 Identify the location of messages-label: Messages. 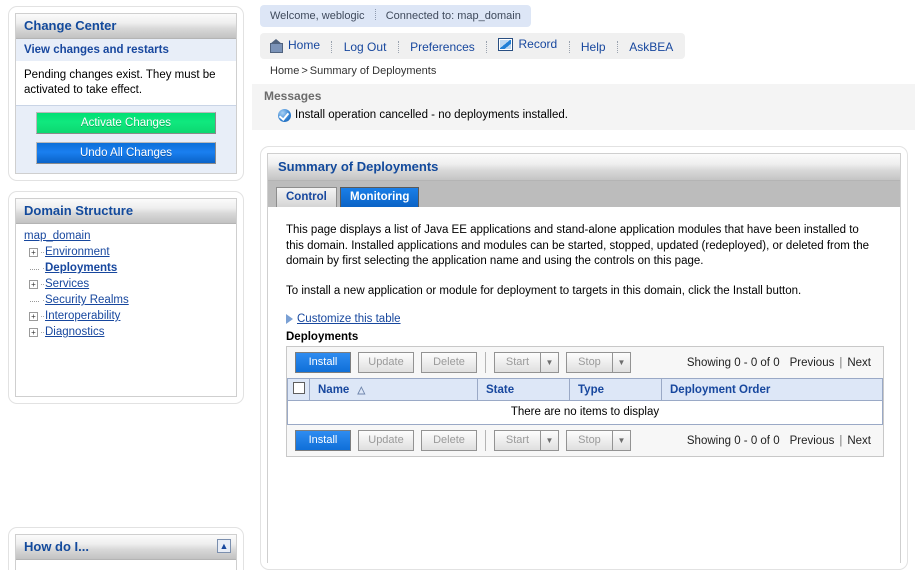
(293, 95).